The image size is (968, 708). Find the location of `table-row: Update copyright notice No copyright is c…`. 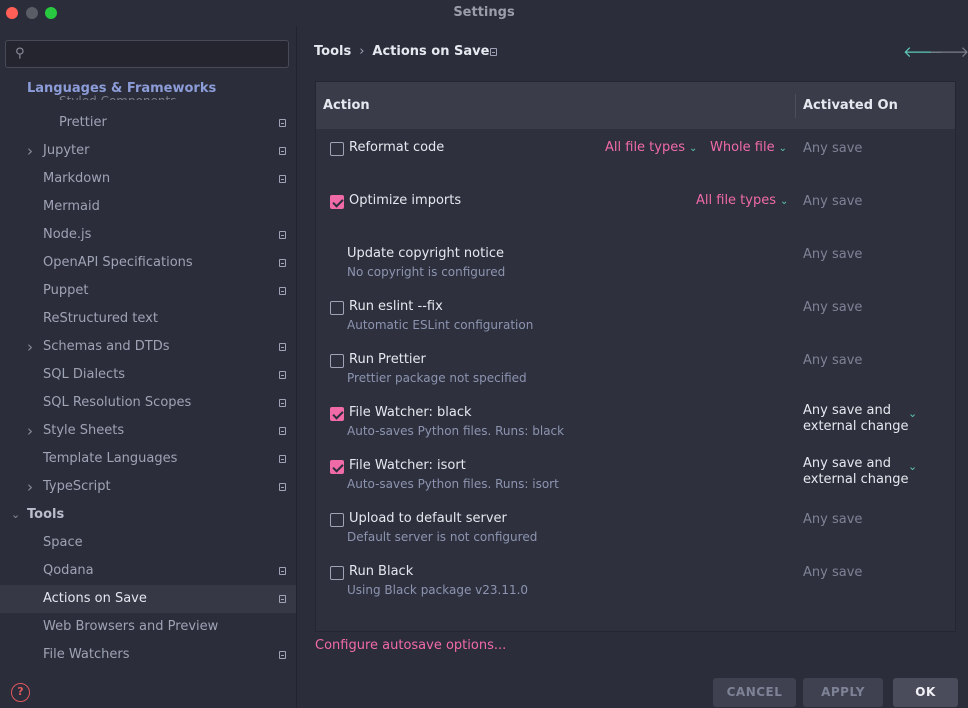

table-row: Update copyright notice No copyright is c… is located at coordinates (635, 262).